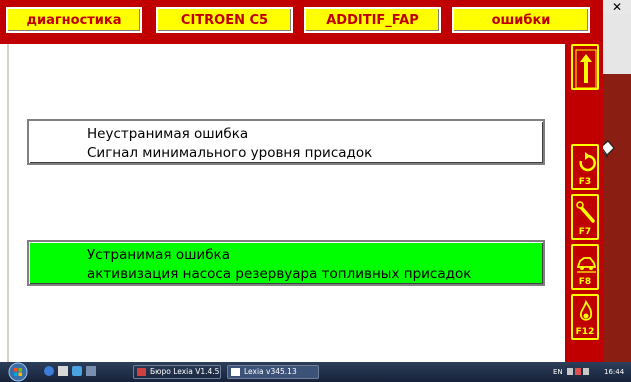  Describe the element at coordinates (585, 212) in the screenshot. I see `wrench-icon` at that location.